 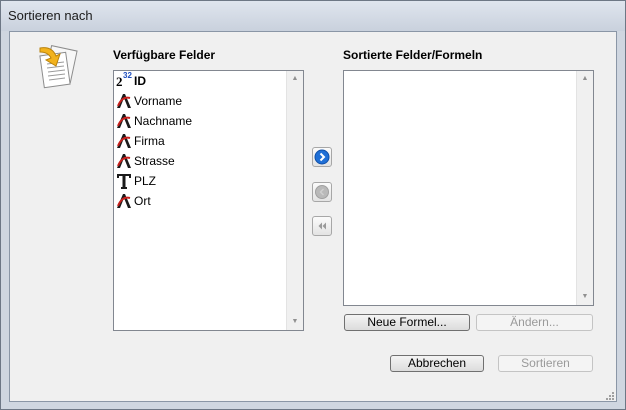 I want to click on list-item-plz: PLZ, so click(x=201, y=181).